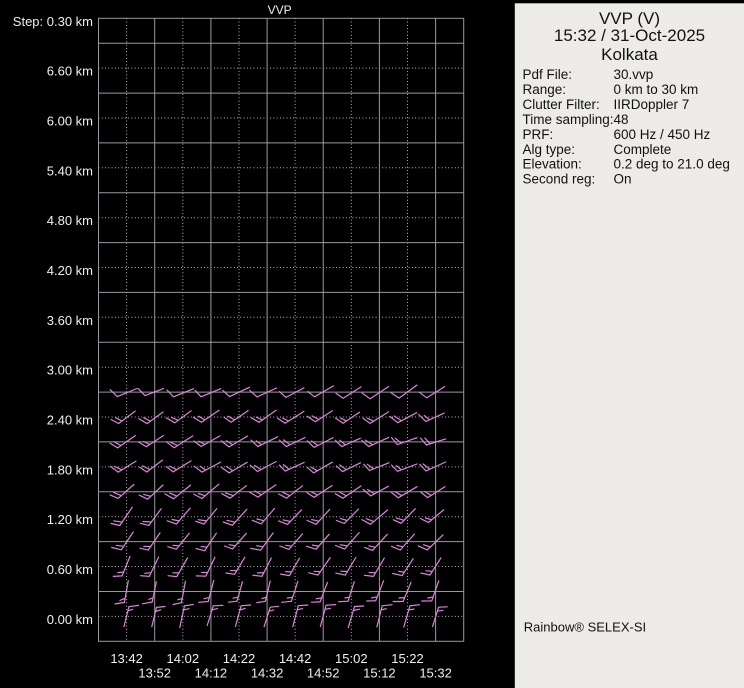 This screenshot has height=688, width=744. Describe the element at coordinates (70, 569) in the screenshot. I see `svg-text: 0.60 km` at that location.